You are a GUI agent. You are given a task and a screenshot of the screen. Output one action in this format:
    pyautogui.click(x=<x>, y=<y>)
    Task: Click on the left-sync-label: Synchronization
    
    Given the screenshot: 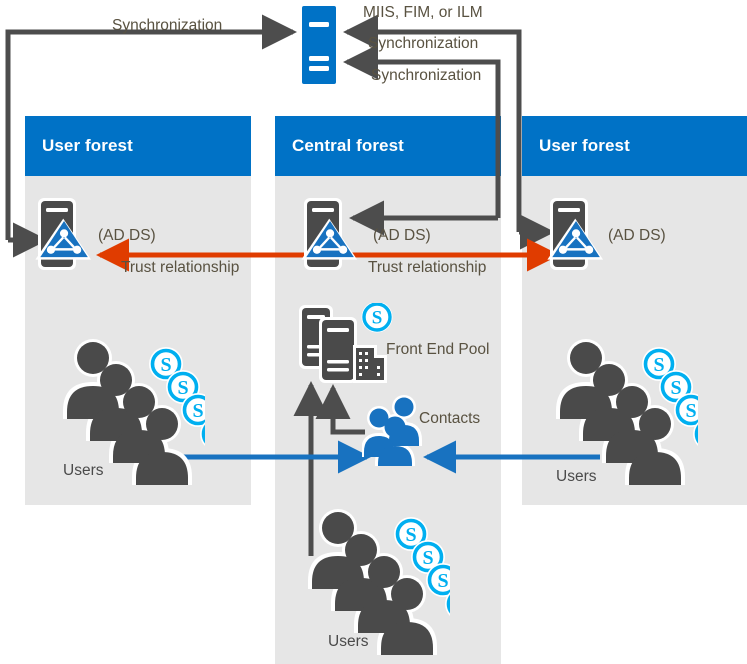 What is the action you would take?
    pyautogui.click(x=167, y=25)
    